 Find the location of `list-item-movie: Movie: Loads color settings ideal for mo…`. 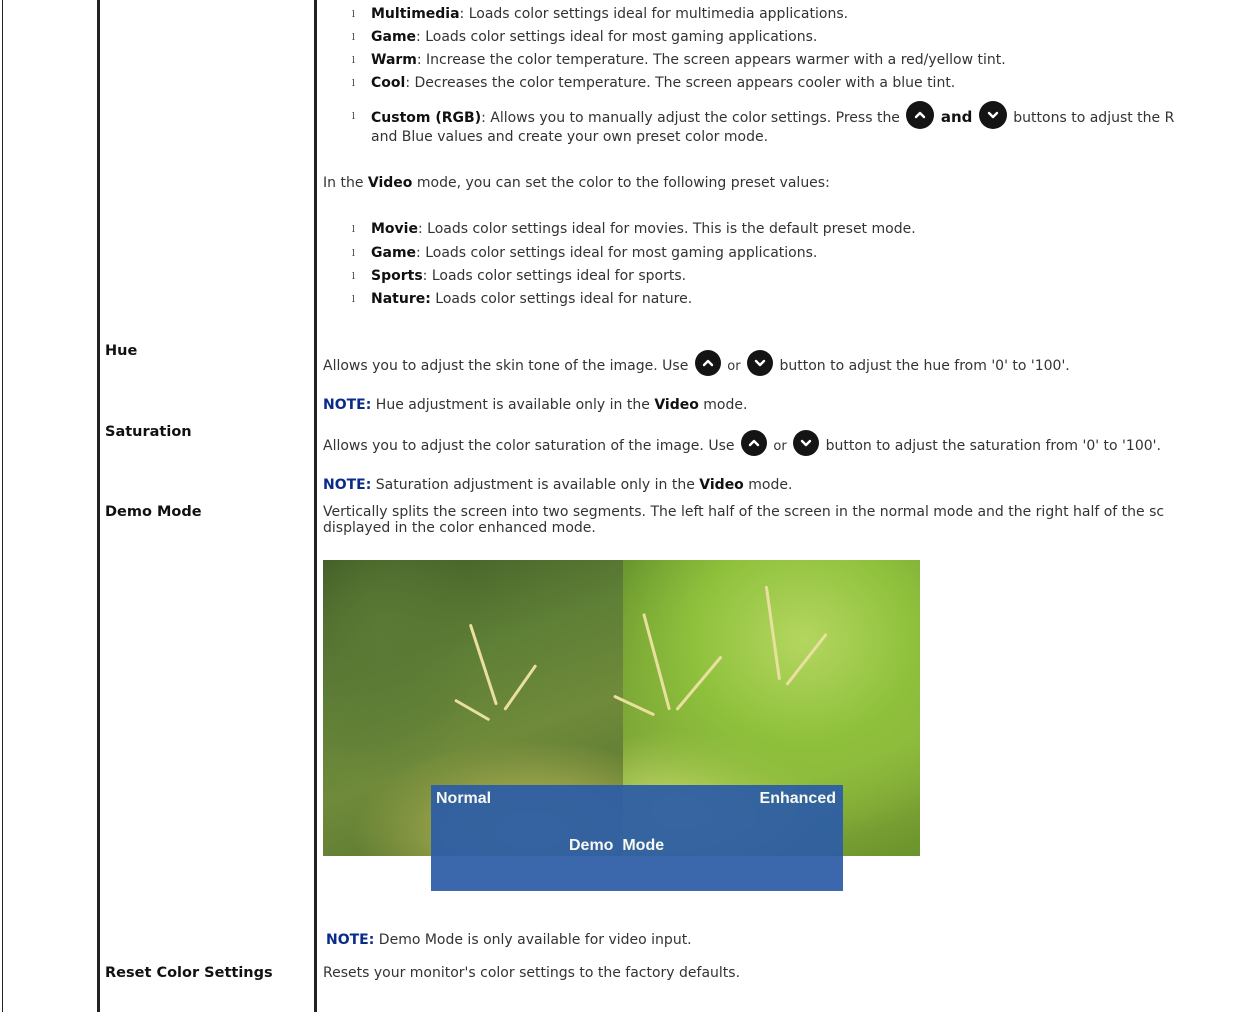

list-item-movie: Movie: Loads color settings ideal for mo… is located at coordinates (643, 229).